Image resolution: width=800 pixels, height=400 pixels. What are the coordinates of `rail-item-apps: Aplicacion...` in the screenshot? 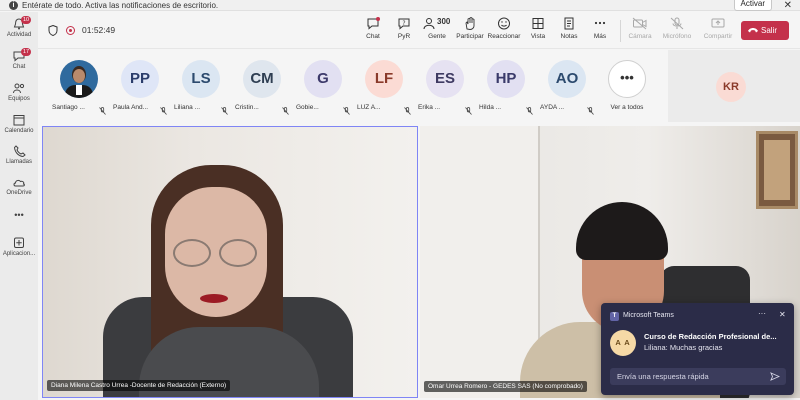 It's located at (19, 247).